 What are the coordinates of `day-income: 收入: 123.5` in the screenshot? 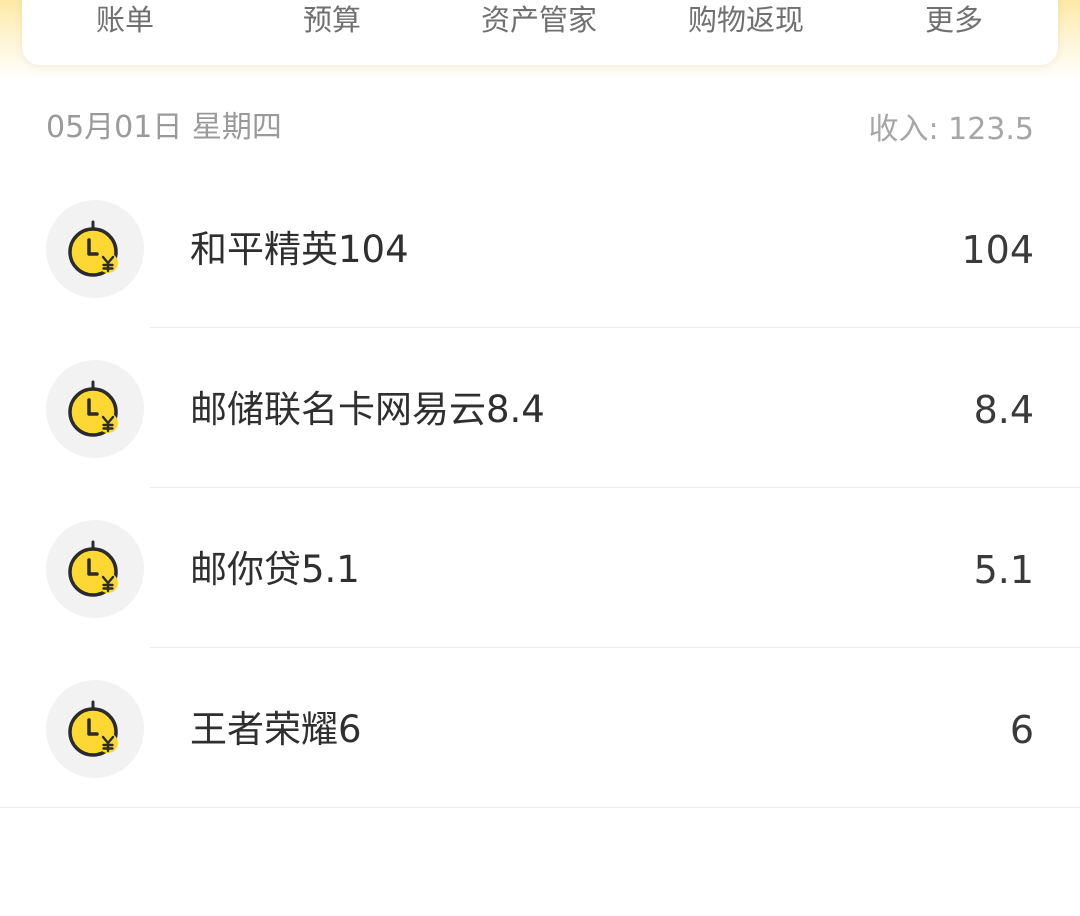 It's located at (951, 130).